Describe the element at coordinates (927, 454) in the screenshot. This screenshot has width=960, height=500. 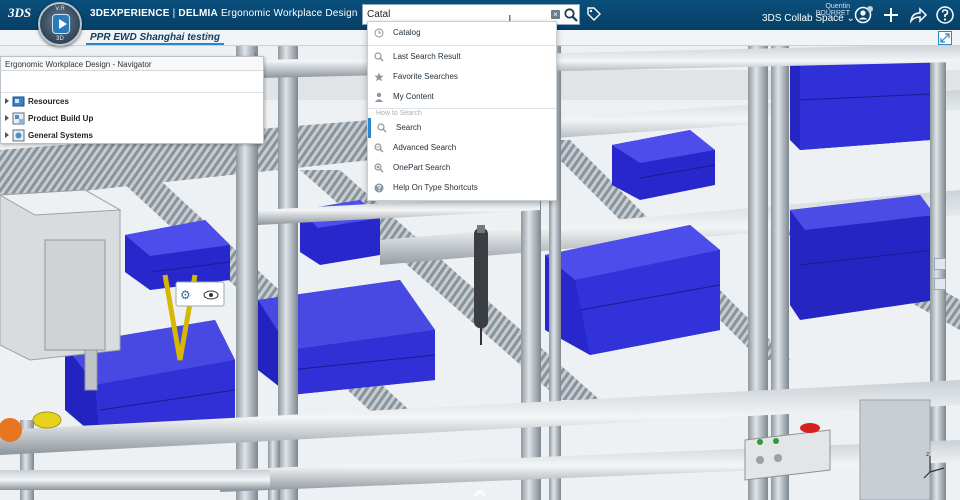
I see `svg-text: z` at that location.